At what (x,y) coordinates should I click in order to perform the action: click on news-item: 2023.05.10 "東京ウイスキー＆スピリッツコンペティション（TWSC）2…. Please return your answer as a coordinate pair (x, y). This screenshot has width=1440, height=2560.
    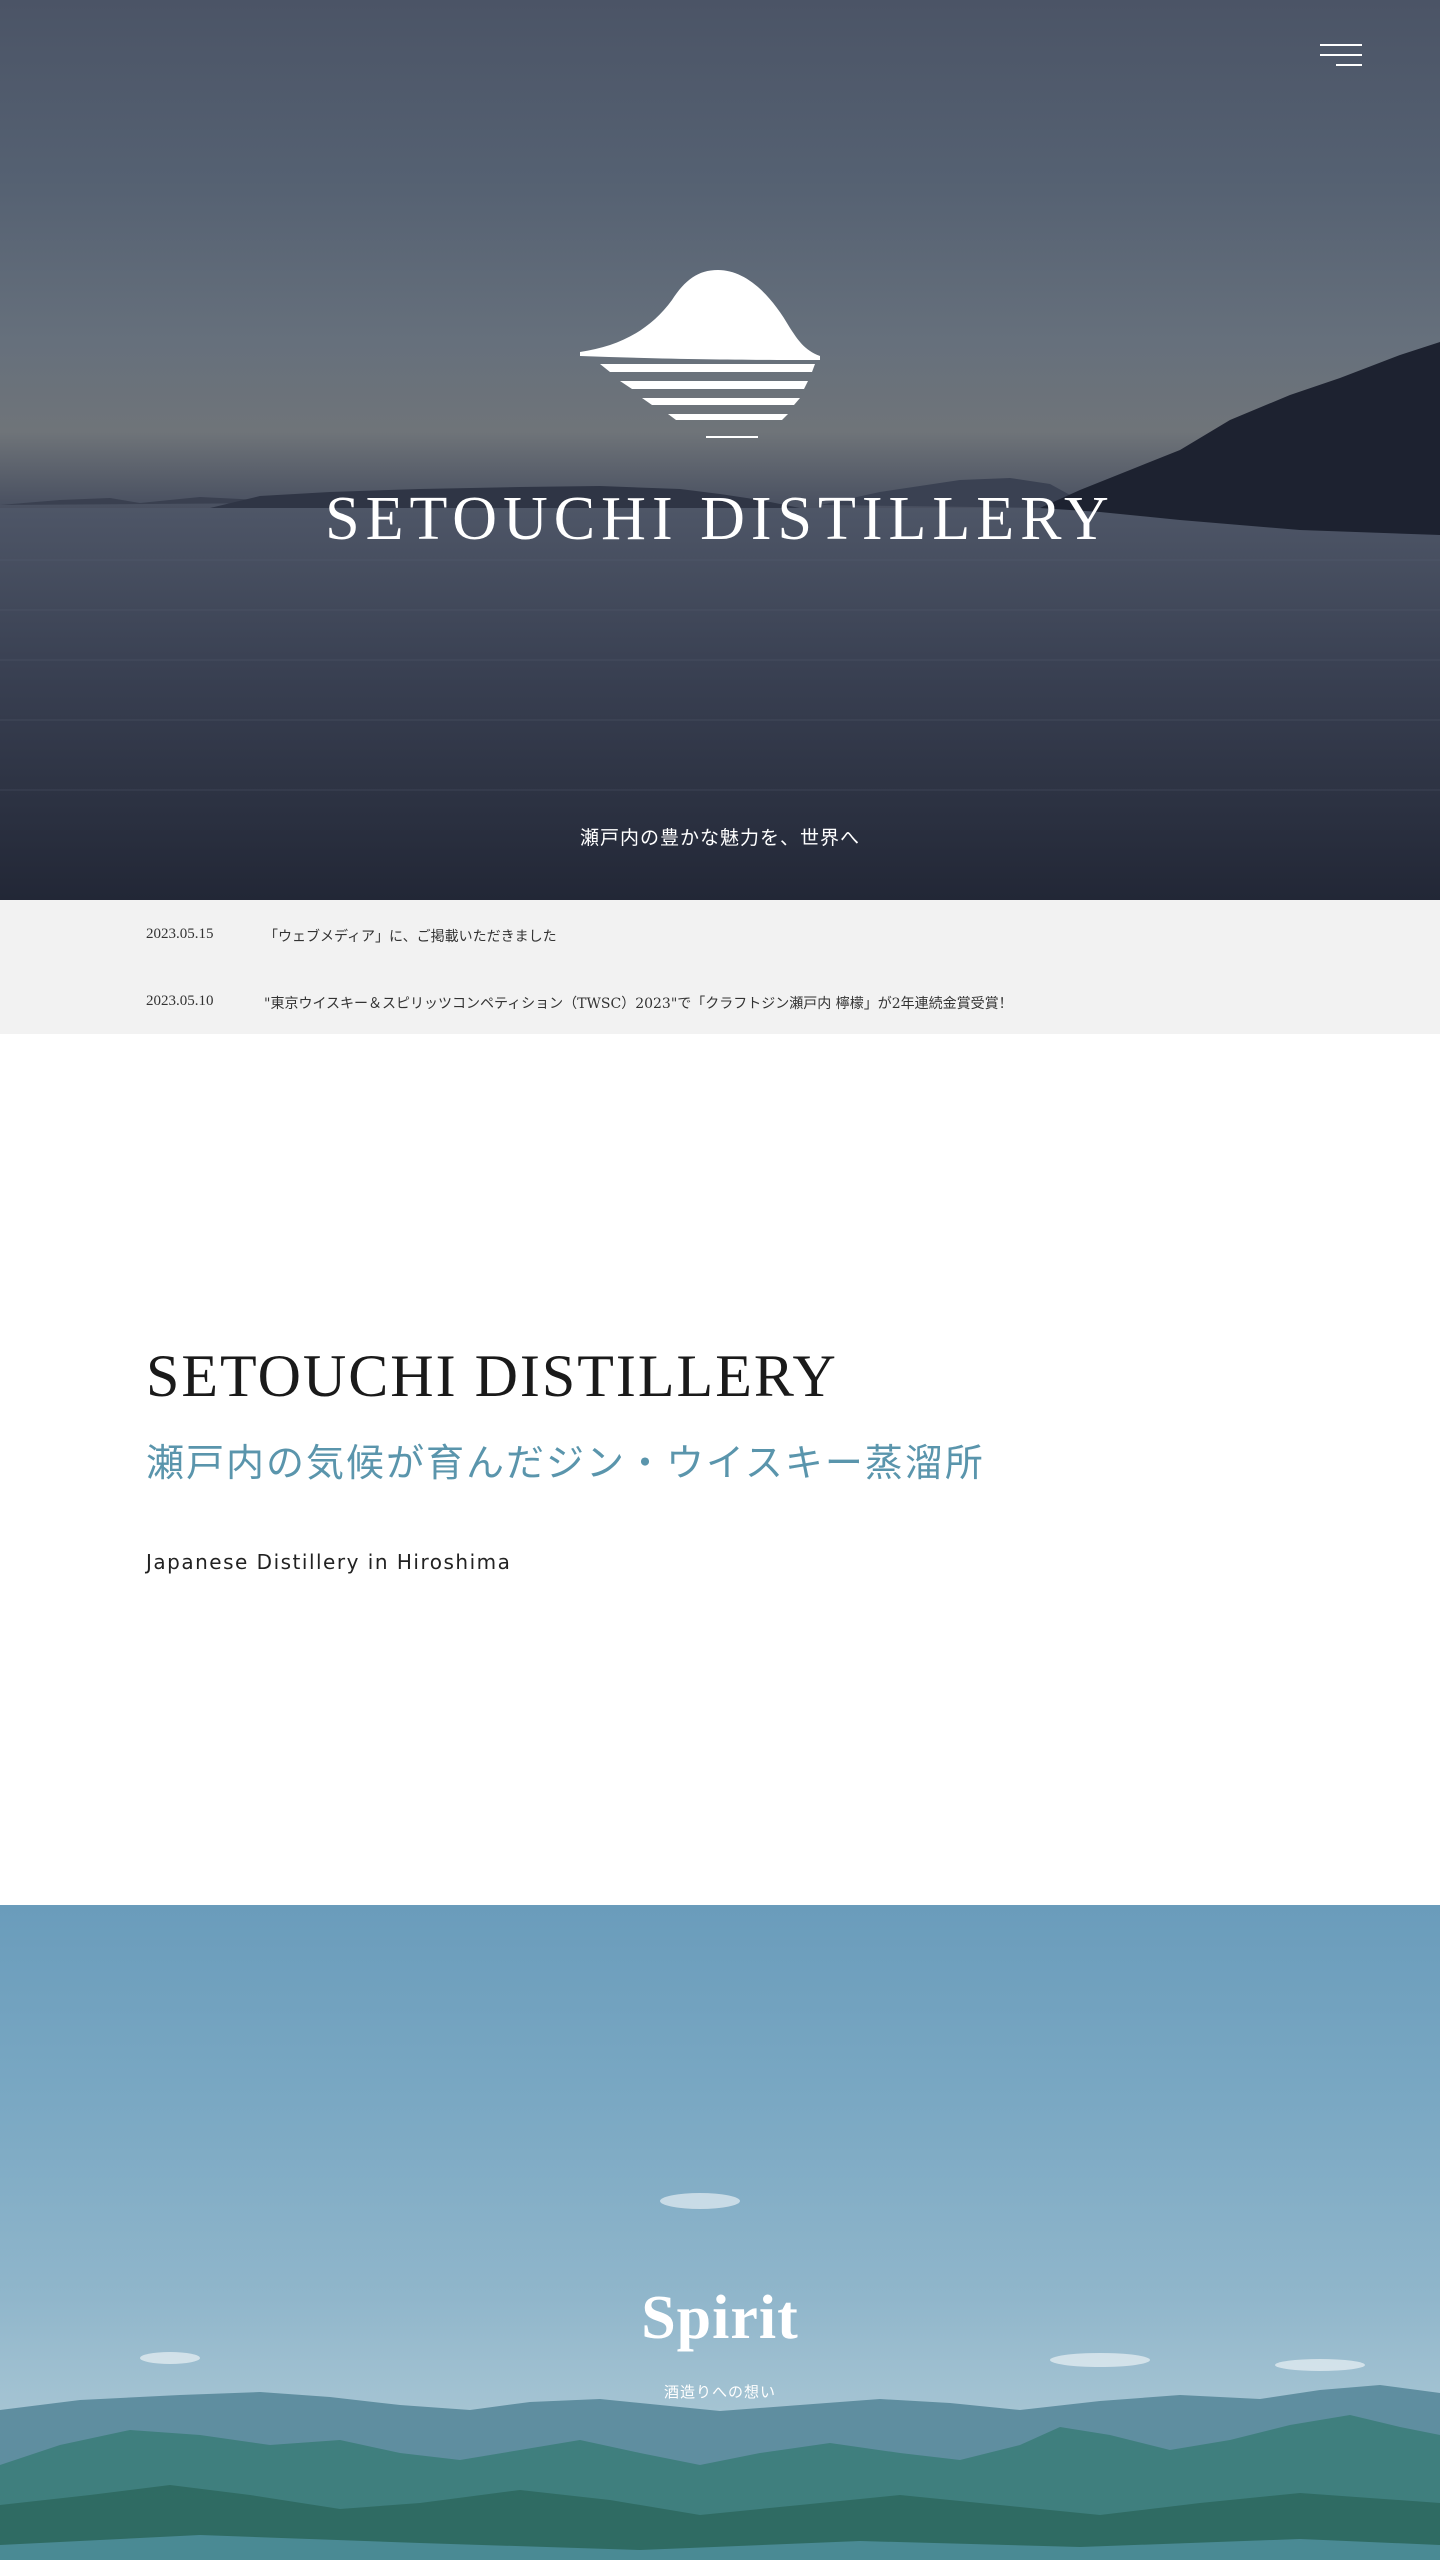
    Looking at the image, I should click on (746, 1004).